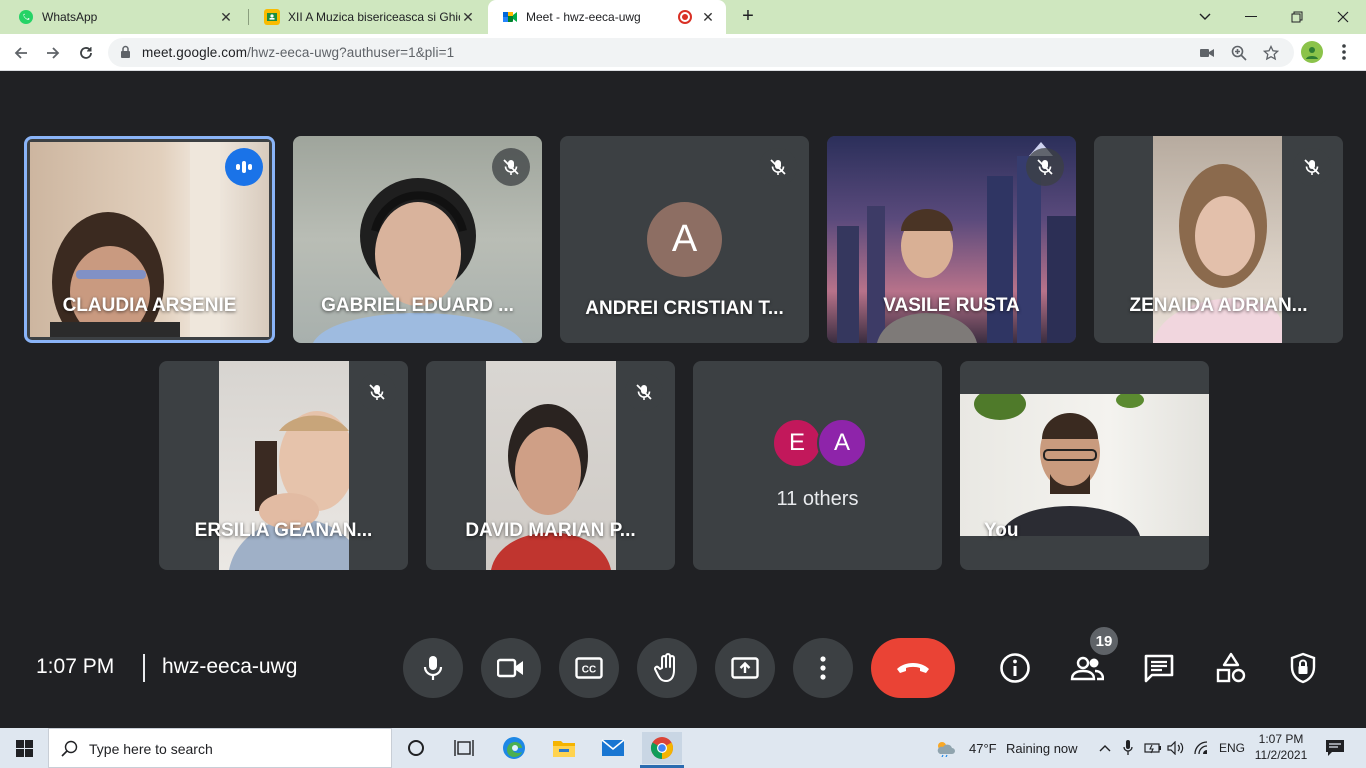 The image size is (1366, 768). I want to click on tab-divider, so click(248, 17).